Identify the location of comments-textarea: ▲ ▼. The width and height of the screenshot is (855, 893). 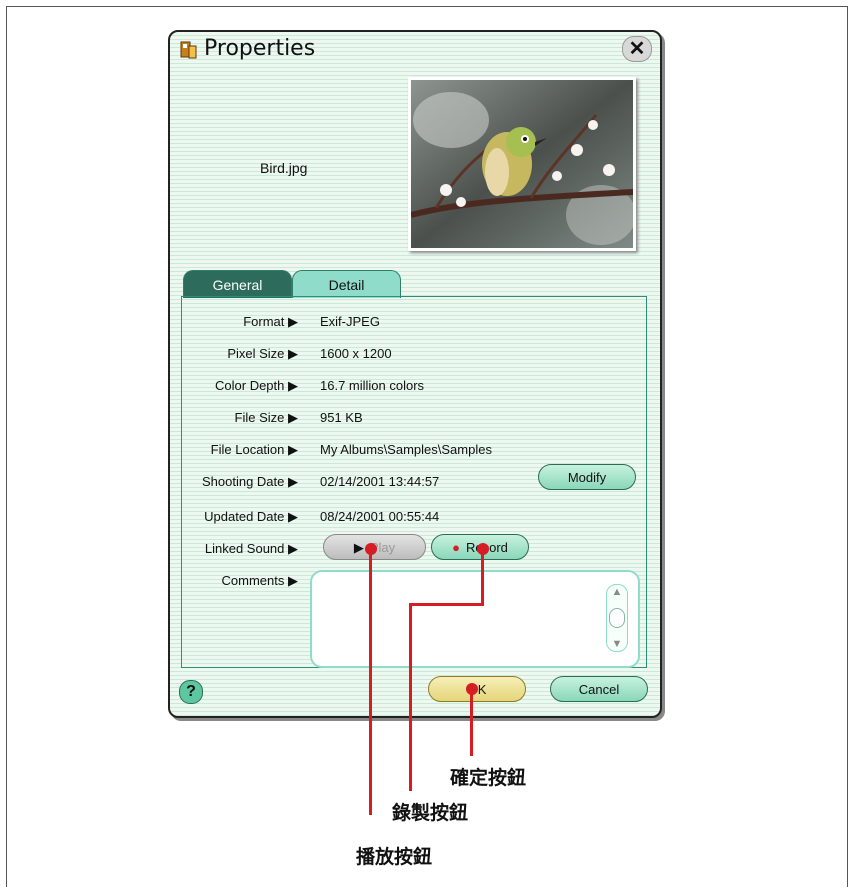
(475, 619).